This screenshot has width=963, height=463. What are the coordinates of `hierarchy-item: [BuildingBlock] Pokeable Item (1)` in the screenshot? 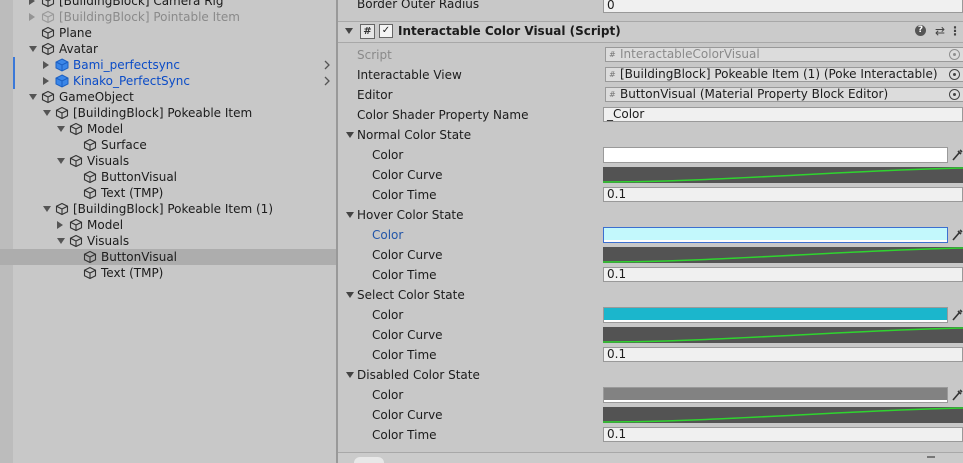 It's located at (174, 209).